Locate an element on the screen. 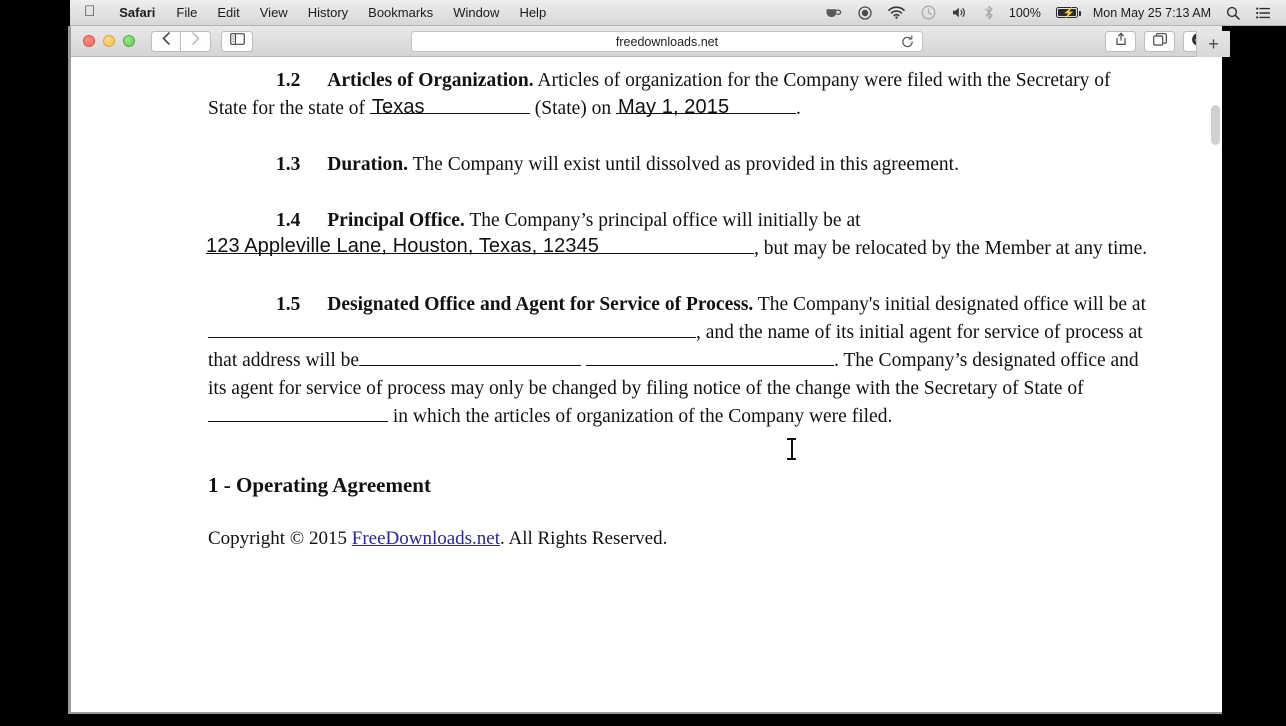 The height and width of the screenshot is (726, 1286). state-field: Texas is located at coordinates (449, 109).